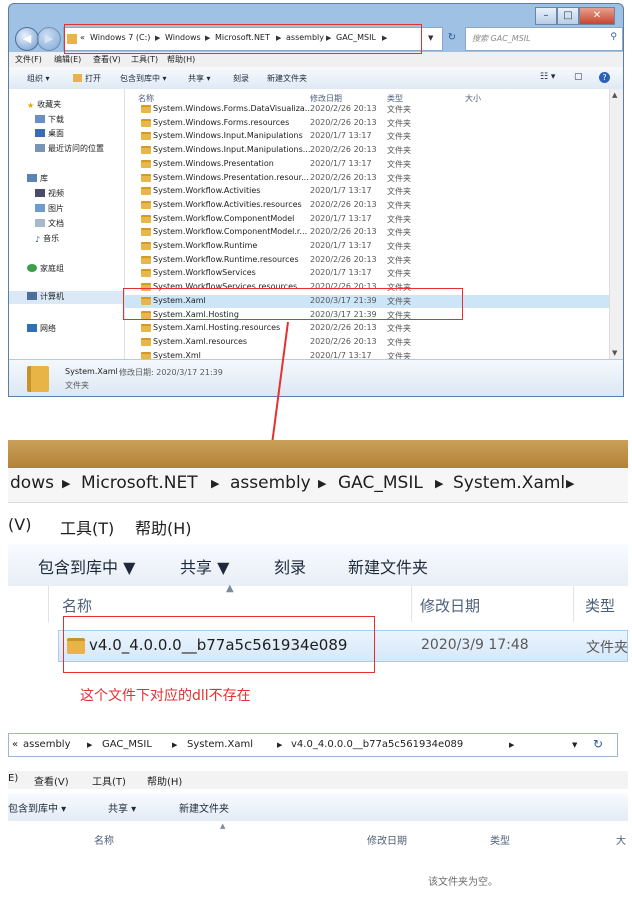  Describe the element at coordinates (122, 807) in the screenshot. I see `share-button: 共享 ▾` at that location.